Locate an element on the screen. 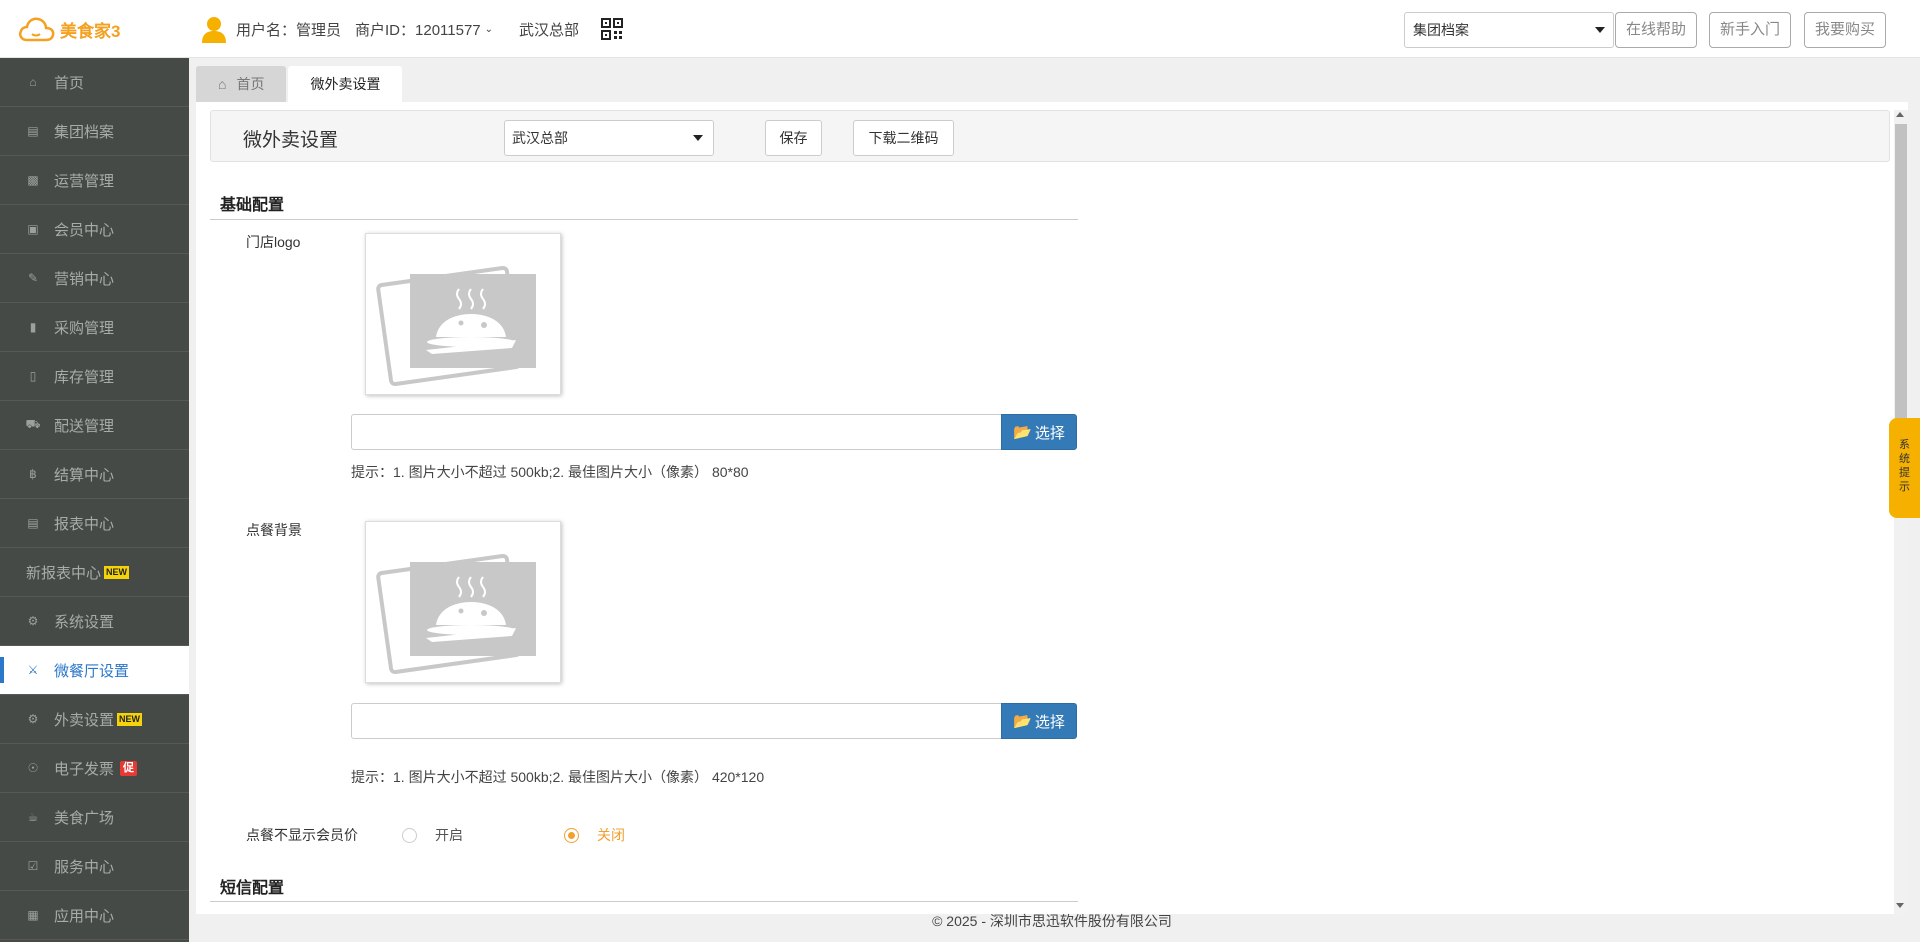 The image size is (1920, 942). tab-takeout-settings: 微外卖设置 is located at coordinates (345, 84).